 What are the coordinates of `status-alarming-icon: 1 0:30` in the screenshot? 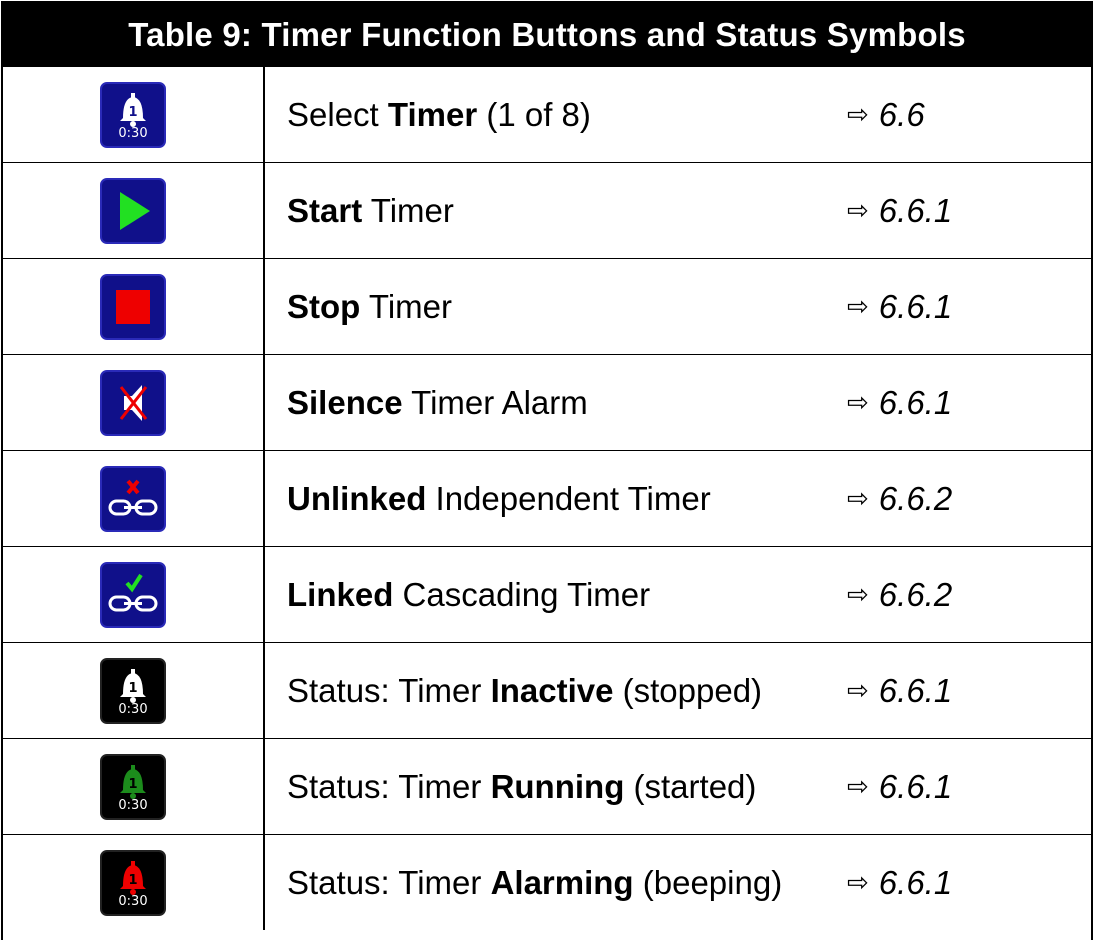 It's located at (133, 882).